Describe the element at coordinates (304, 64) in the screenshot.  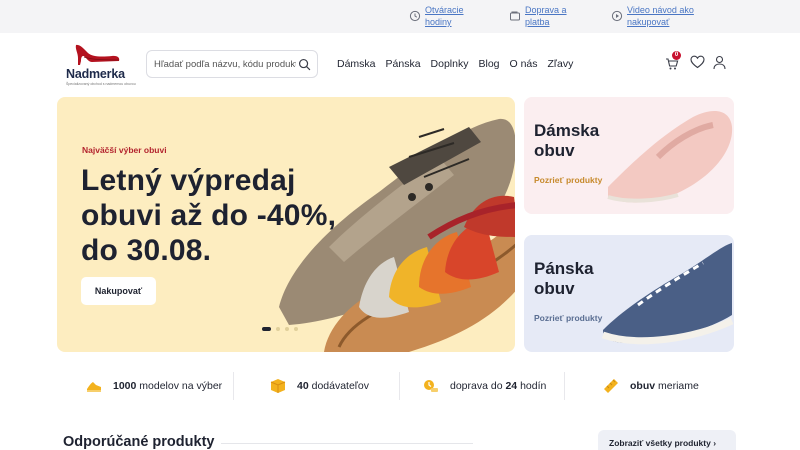
I see `search-icon` at that location.